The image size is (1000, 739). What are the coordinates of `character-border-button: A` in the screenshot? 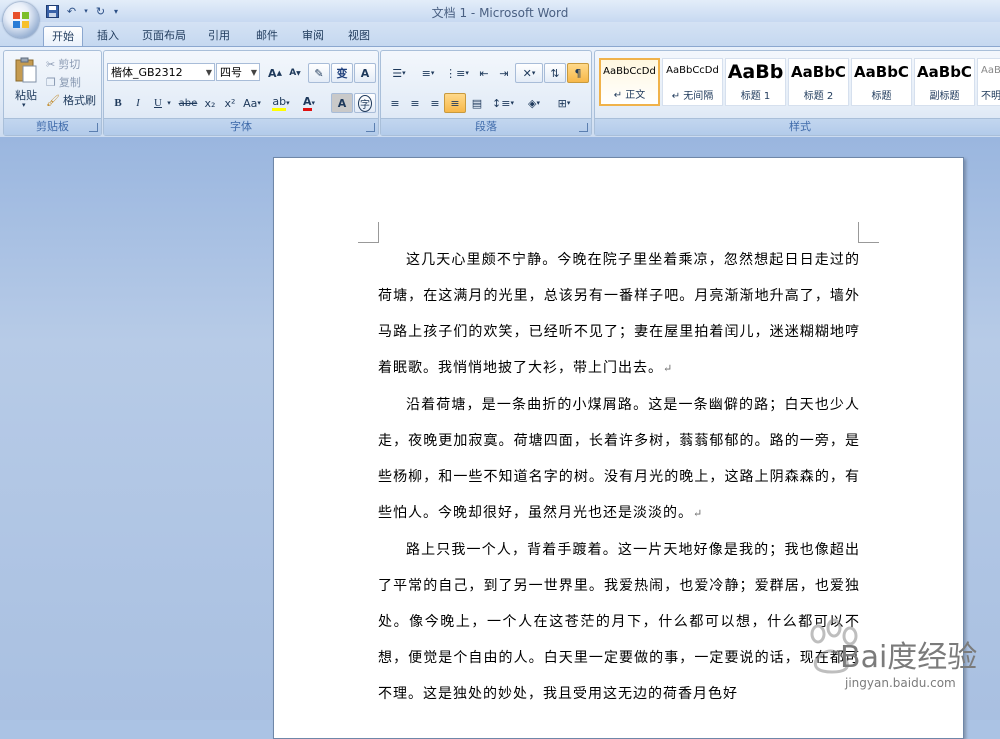 It's located at (365, 73).